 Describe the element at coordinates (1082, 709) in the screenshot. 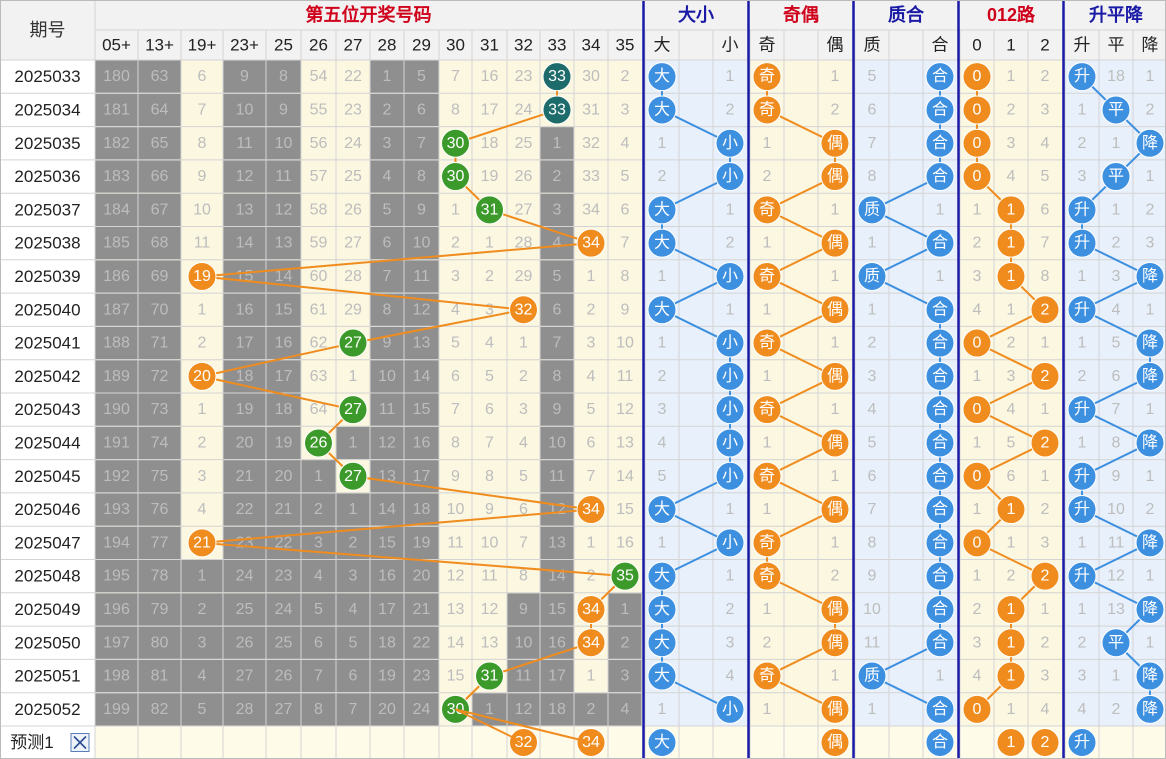

I see `trend-miss-count: 4` at that location.